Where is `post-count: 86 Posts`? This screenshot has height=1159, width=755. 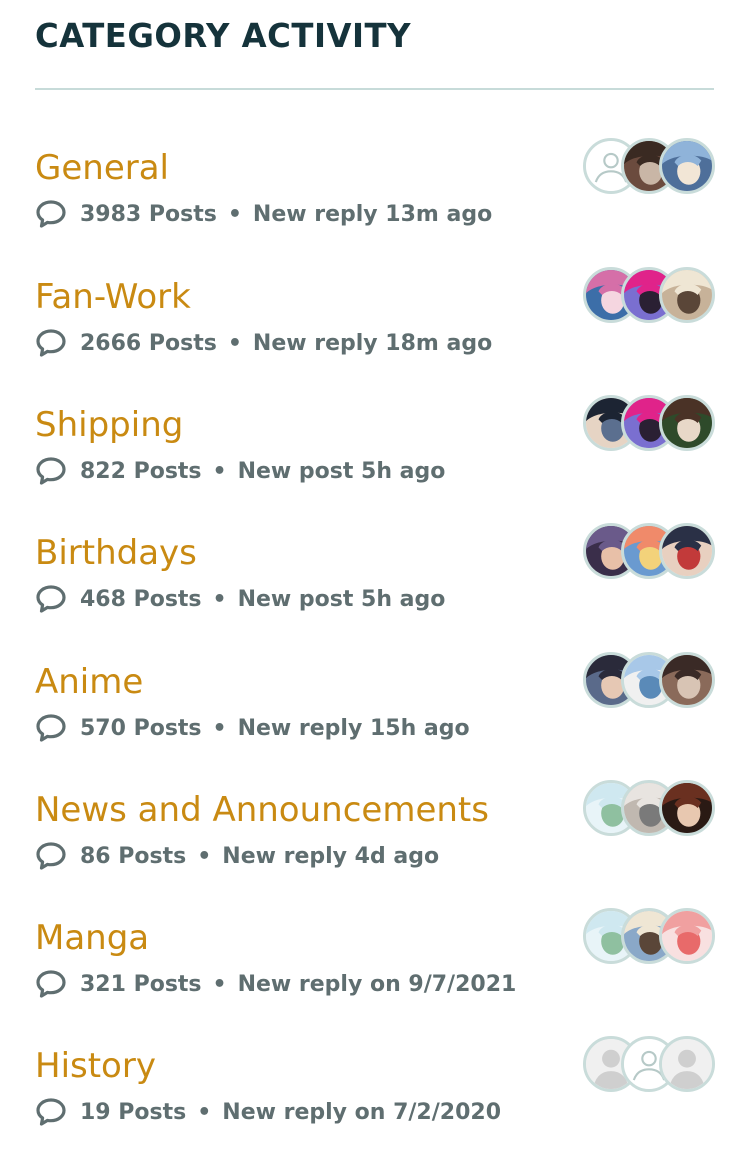
post-count: 86 Posts is located at coordinates (133, 856).